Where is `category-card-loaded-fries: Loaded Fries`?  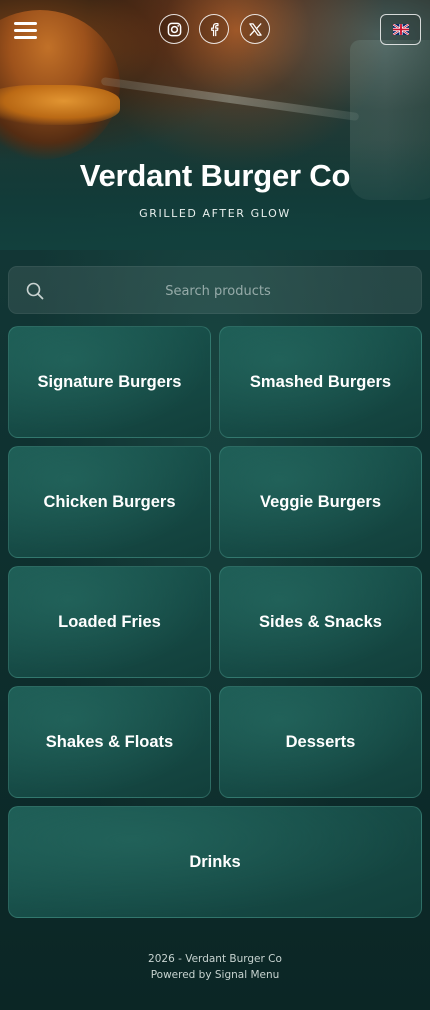 category-card-loaded-fries: Loaded Fries is located at coordinates (109, 622).